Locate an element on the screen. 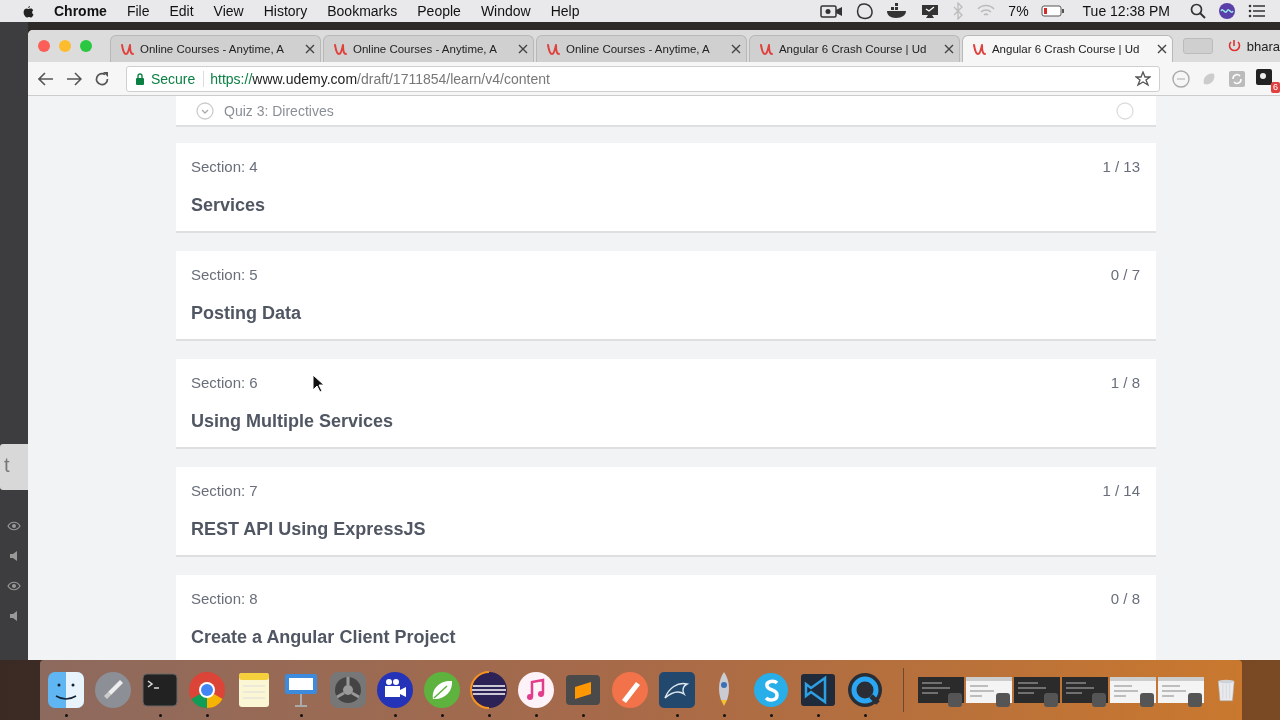  address-bar: Secure https://www.udemy.com/draft/1711854/learn/v4/content is located at coordinates (642, 78).